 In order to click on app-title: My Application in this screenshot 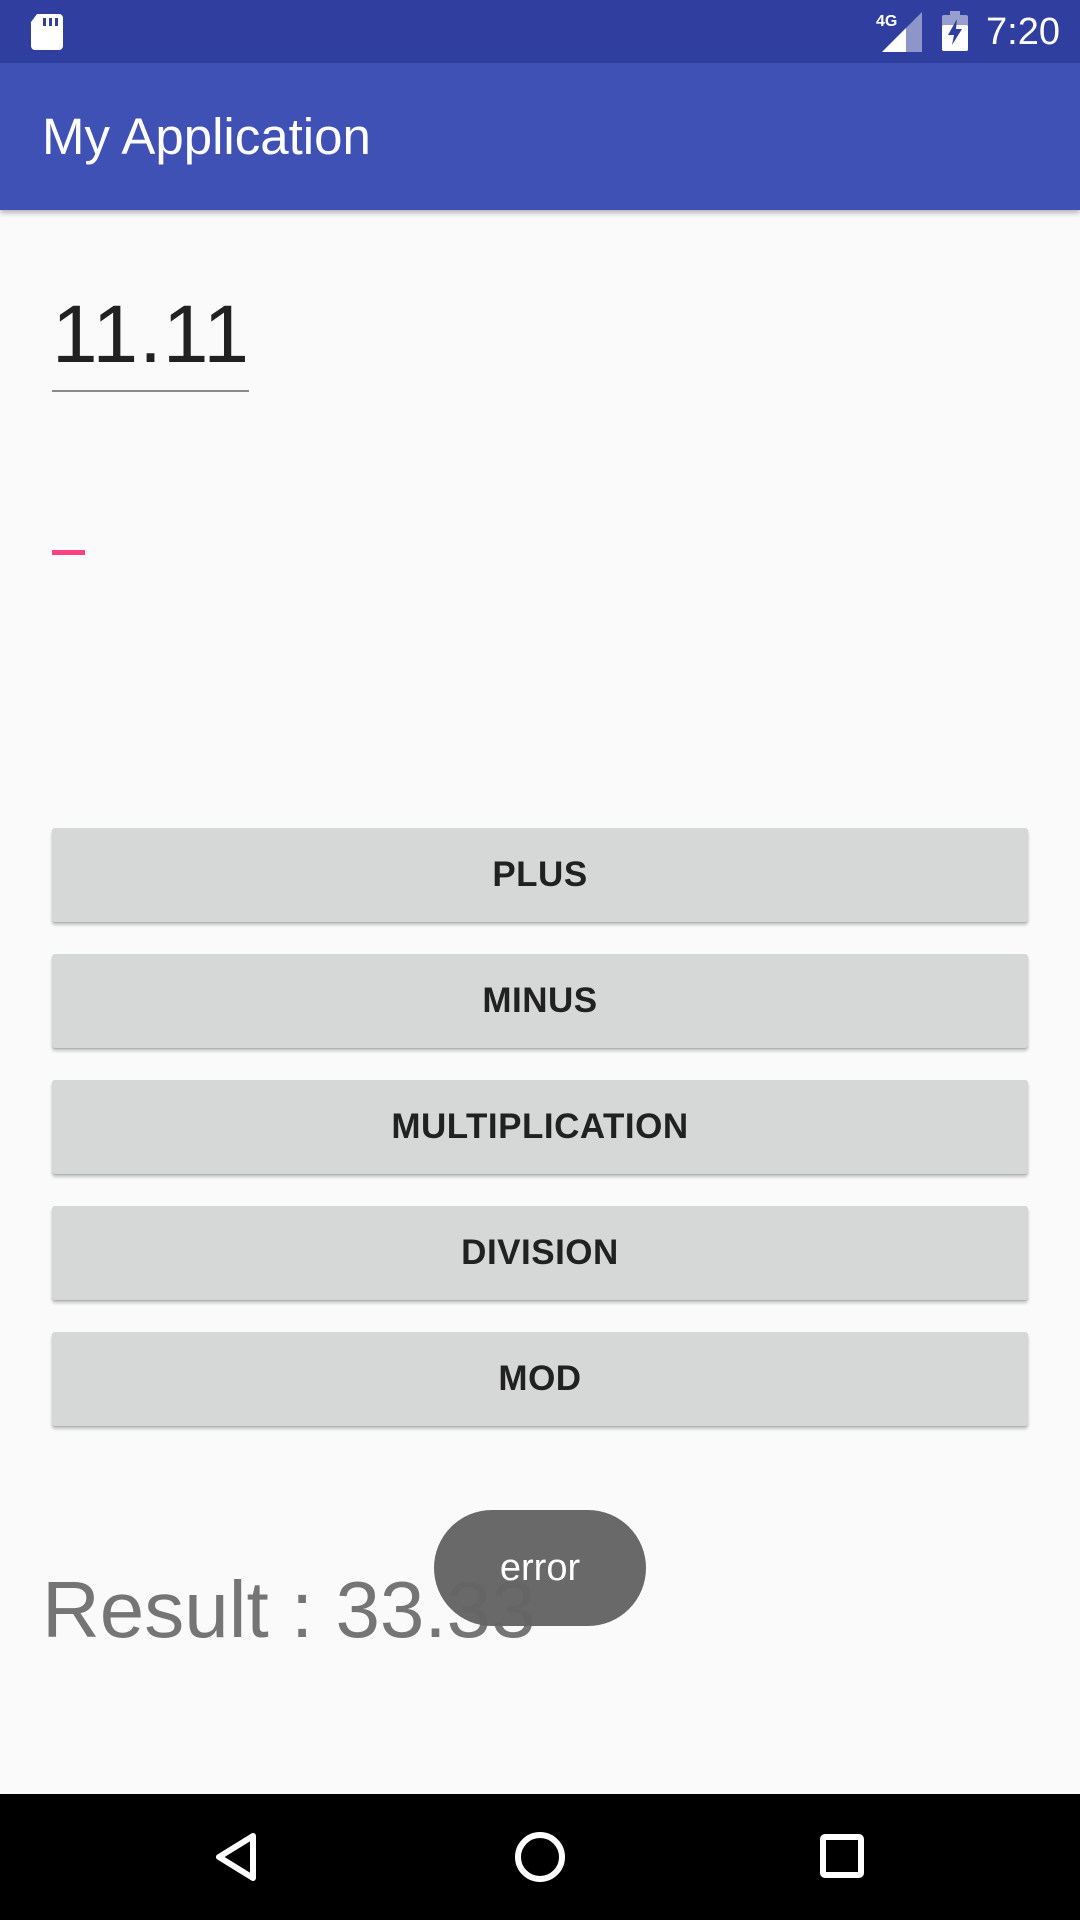, I will do `click(206, 136)`.